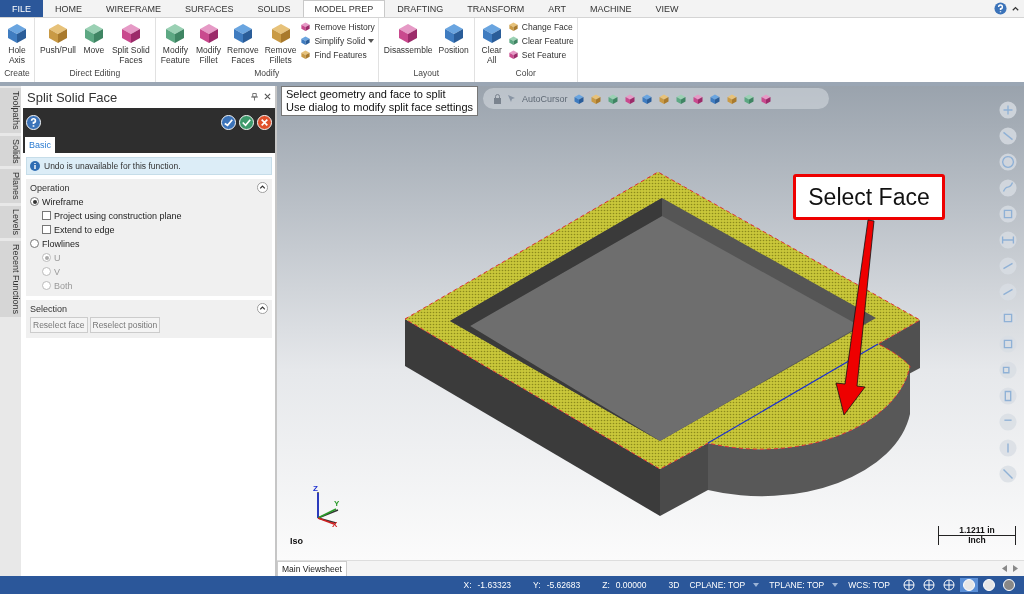  I want to click on pin-icon, so click(254, 97).